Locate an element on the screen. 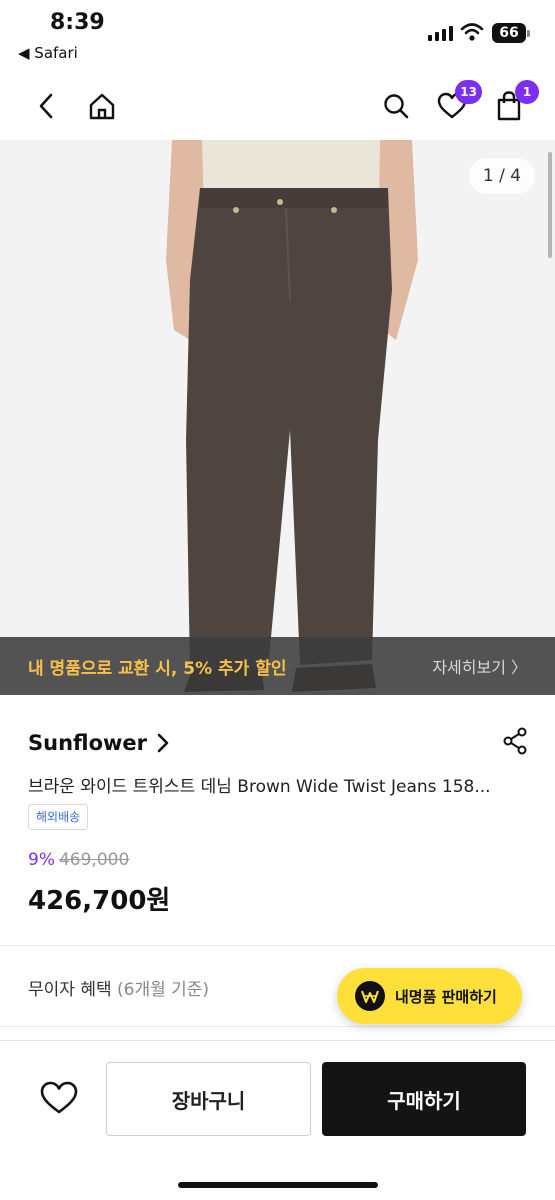 The image size is (555, 1200). exchange-promo-banner: 내 명품으로 교환 시, 5% 추가 할인 자세히보기 〉 is located at coordinates (277, 666).